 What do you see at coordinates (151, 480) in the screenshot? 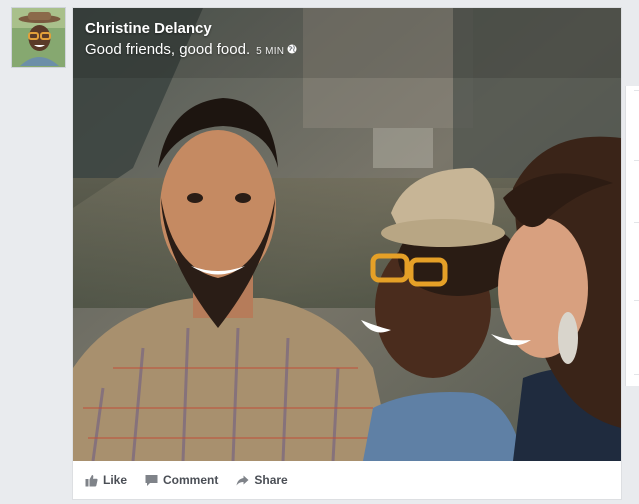
I see `comment-icon` at bounding box center [151, 480].